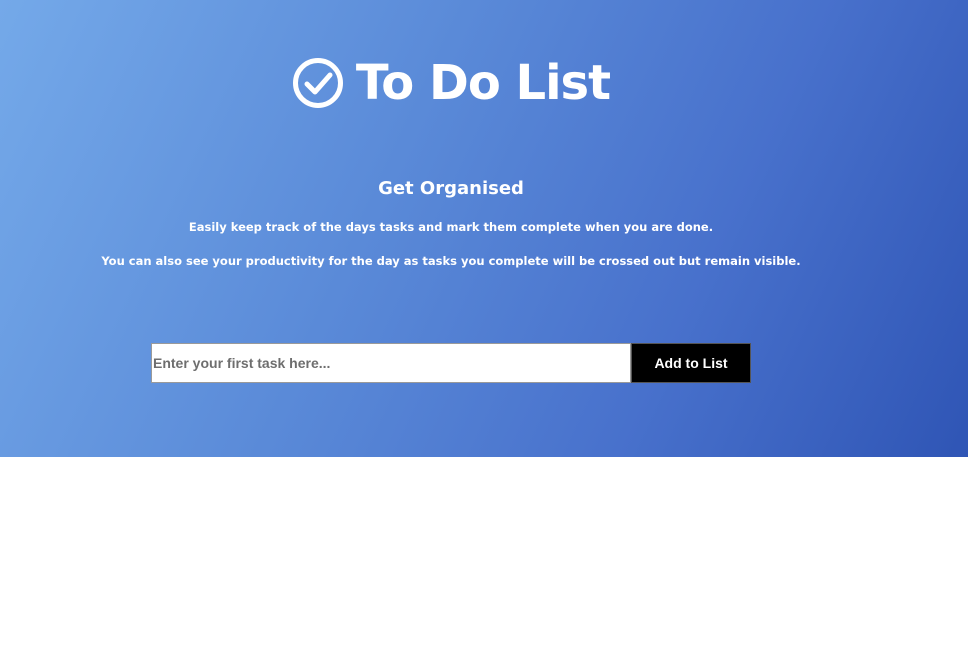 The height and width of the screenshot is (652, 968). Describe the element at coordinates (691, 363) in the screenshot. I see `add-to-list-button: Add to List` at that location.